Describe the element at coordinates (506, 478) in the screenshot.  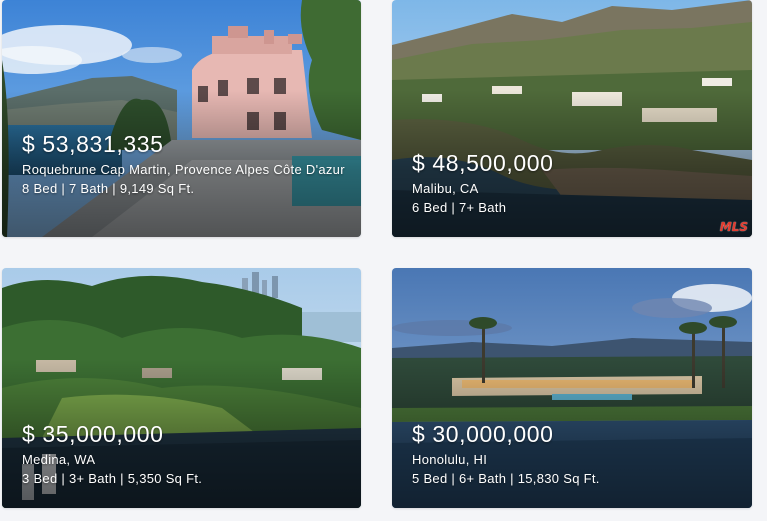
I see `listing-specs: 5 Bed | 6+ Bath | 15,830 Sq Ft.` at that location.